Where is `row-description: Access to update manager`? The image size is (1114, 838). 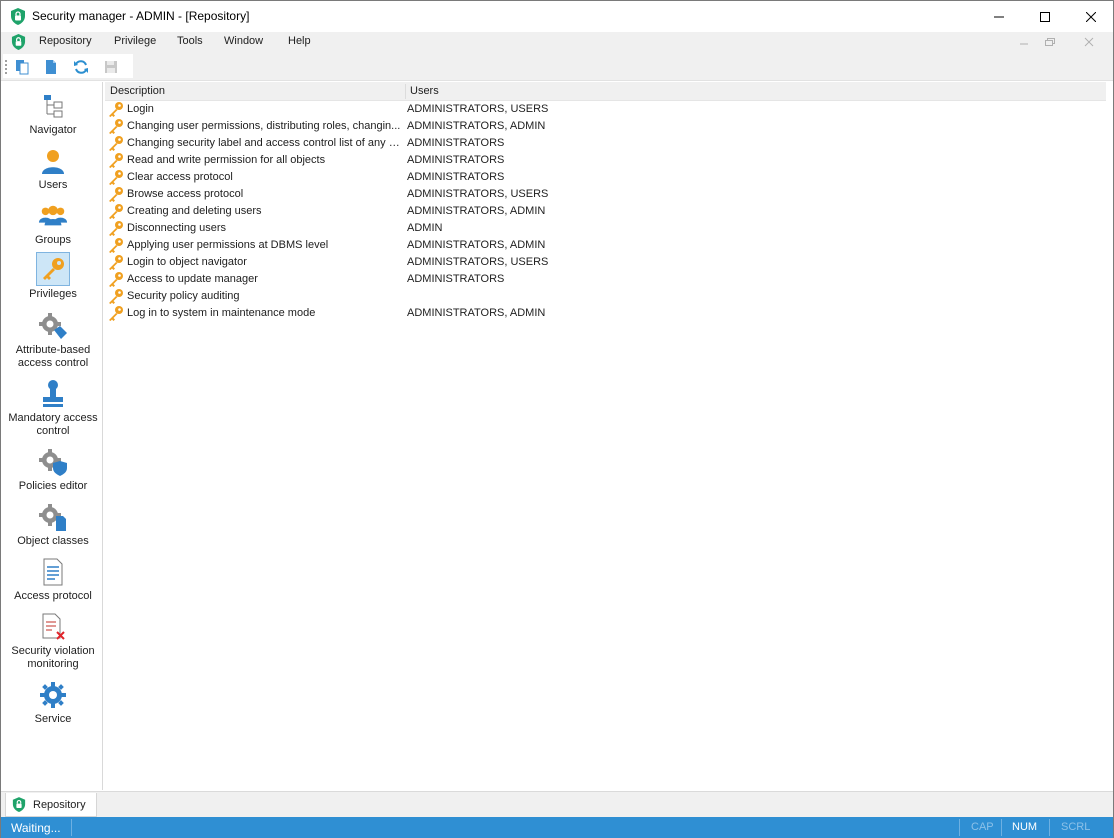 row-description: Access to update manager is located at coordinates (192, 279).